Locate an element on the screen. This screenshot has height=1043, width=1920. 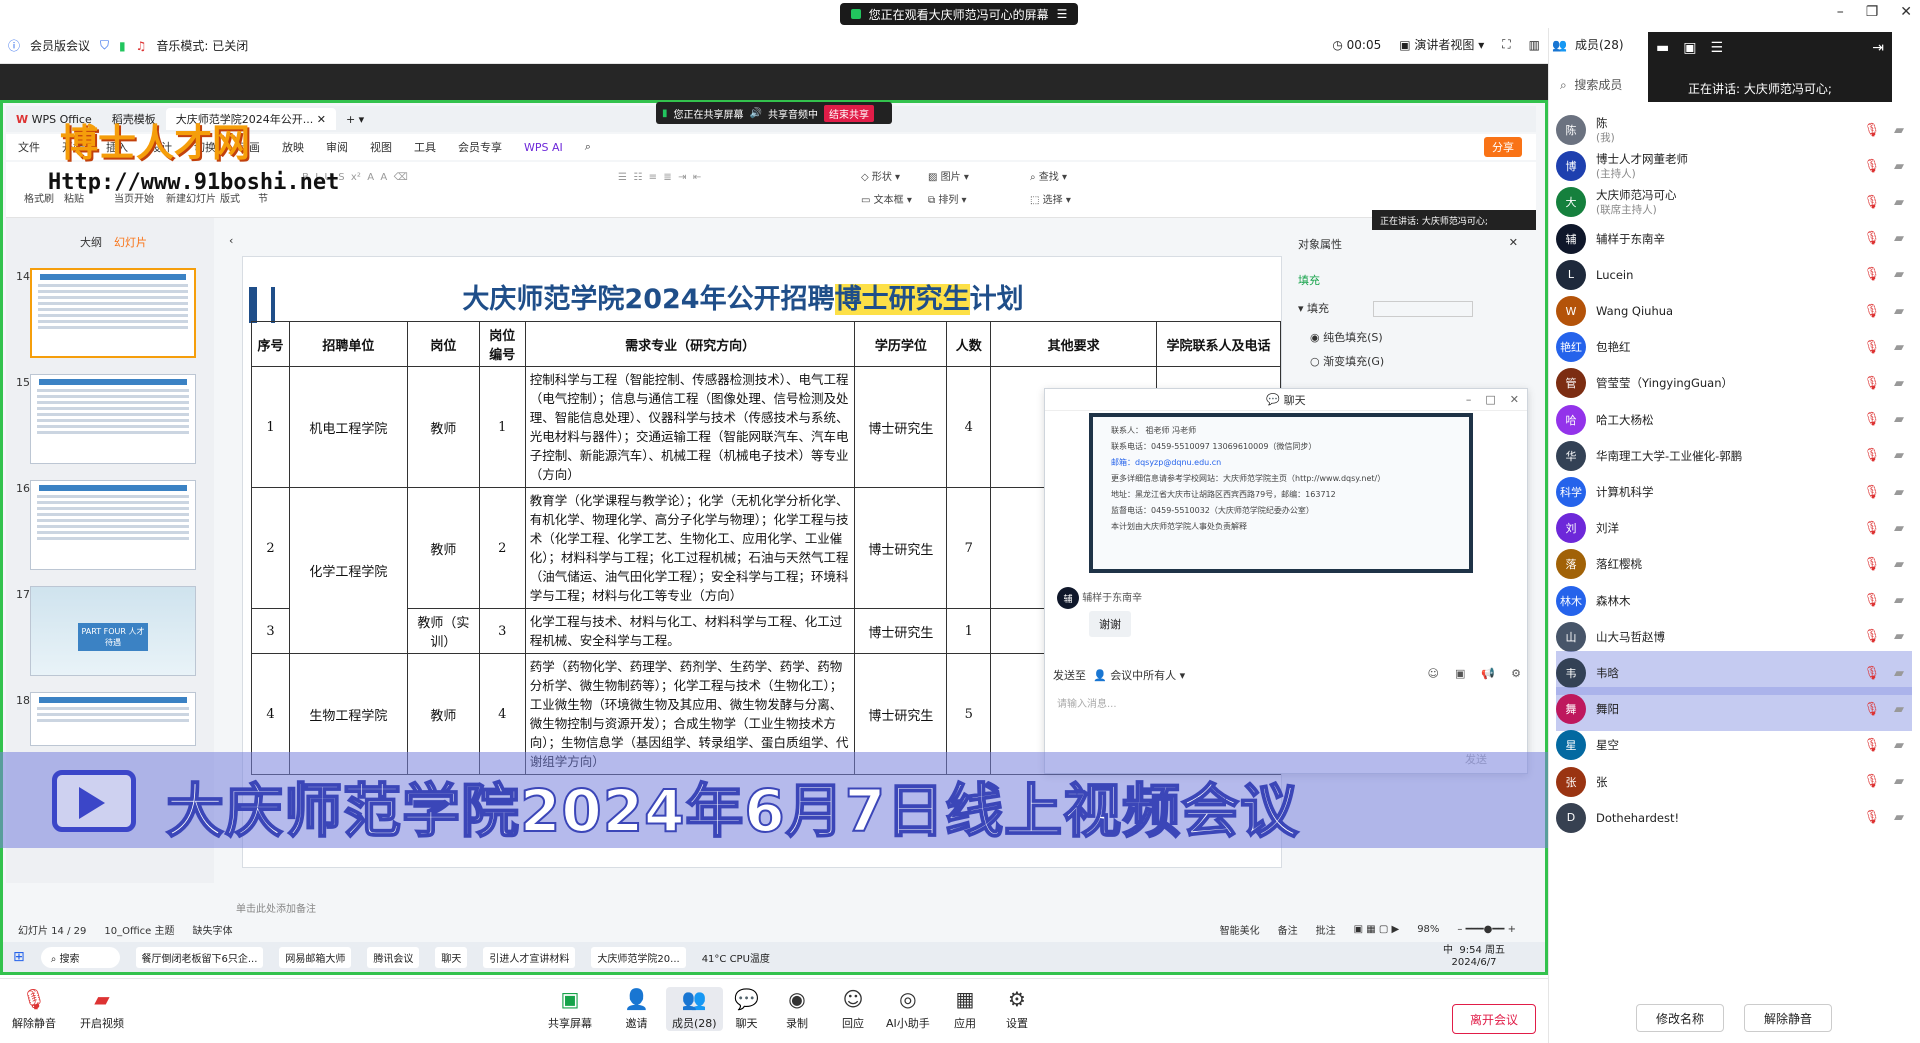
taskbar-app: 聊天 is located at coordinates (451, 957).